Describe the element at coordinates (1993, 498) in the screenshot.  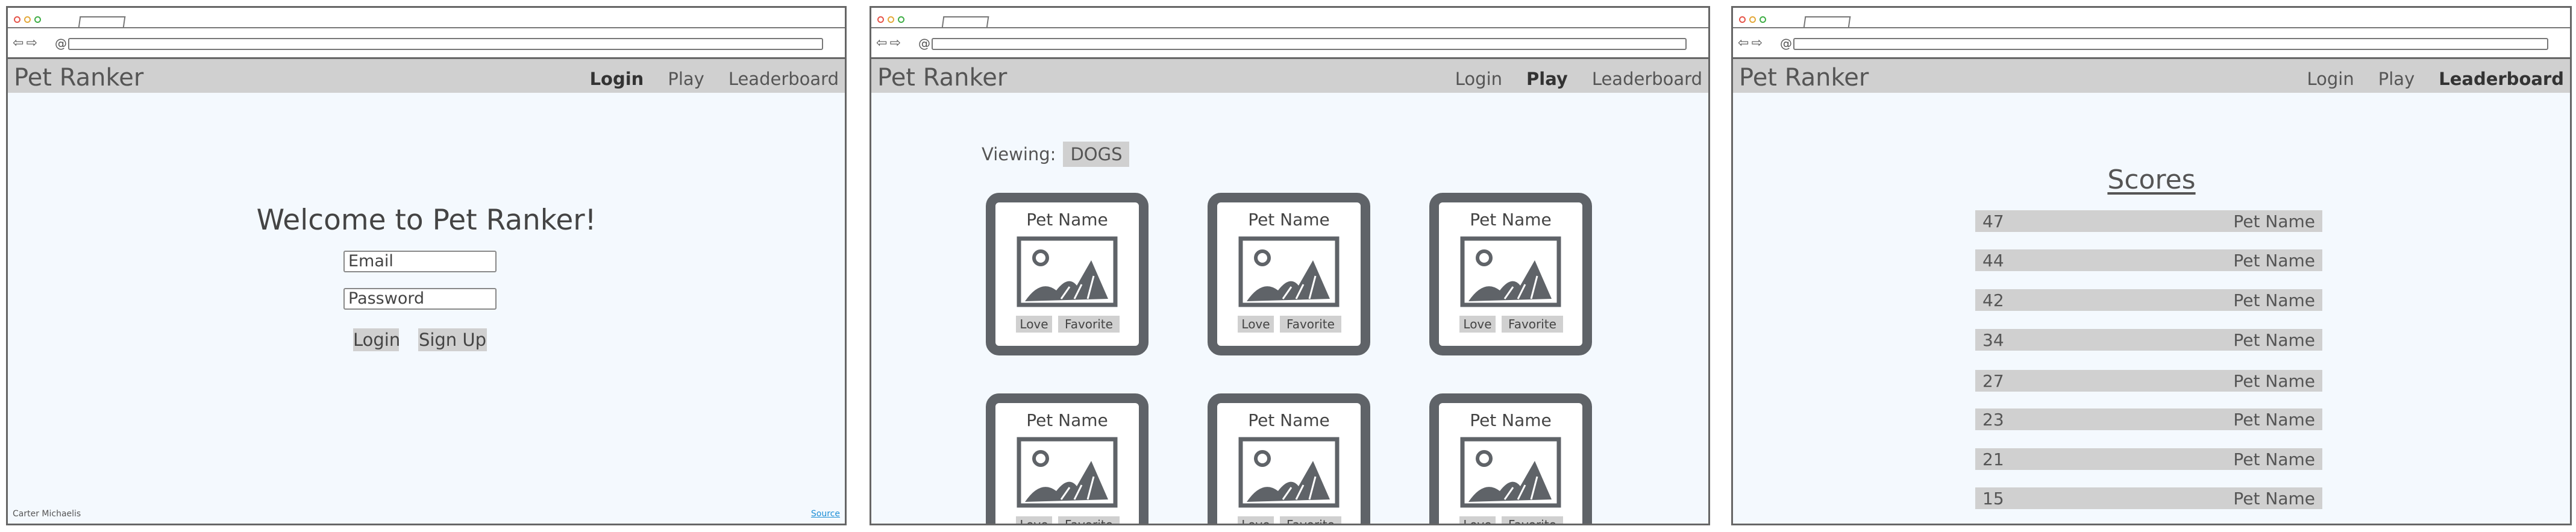
I see `score-value: 15` at that location.